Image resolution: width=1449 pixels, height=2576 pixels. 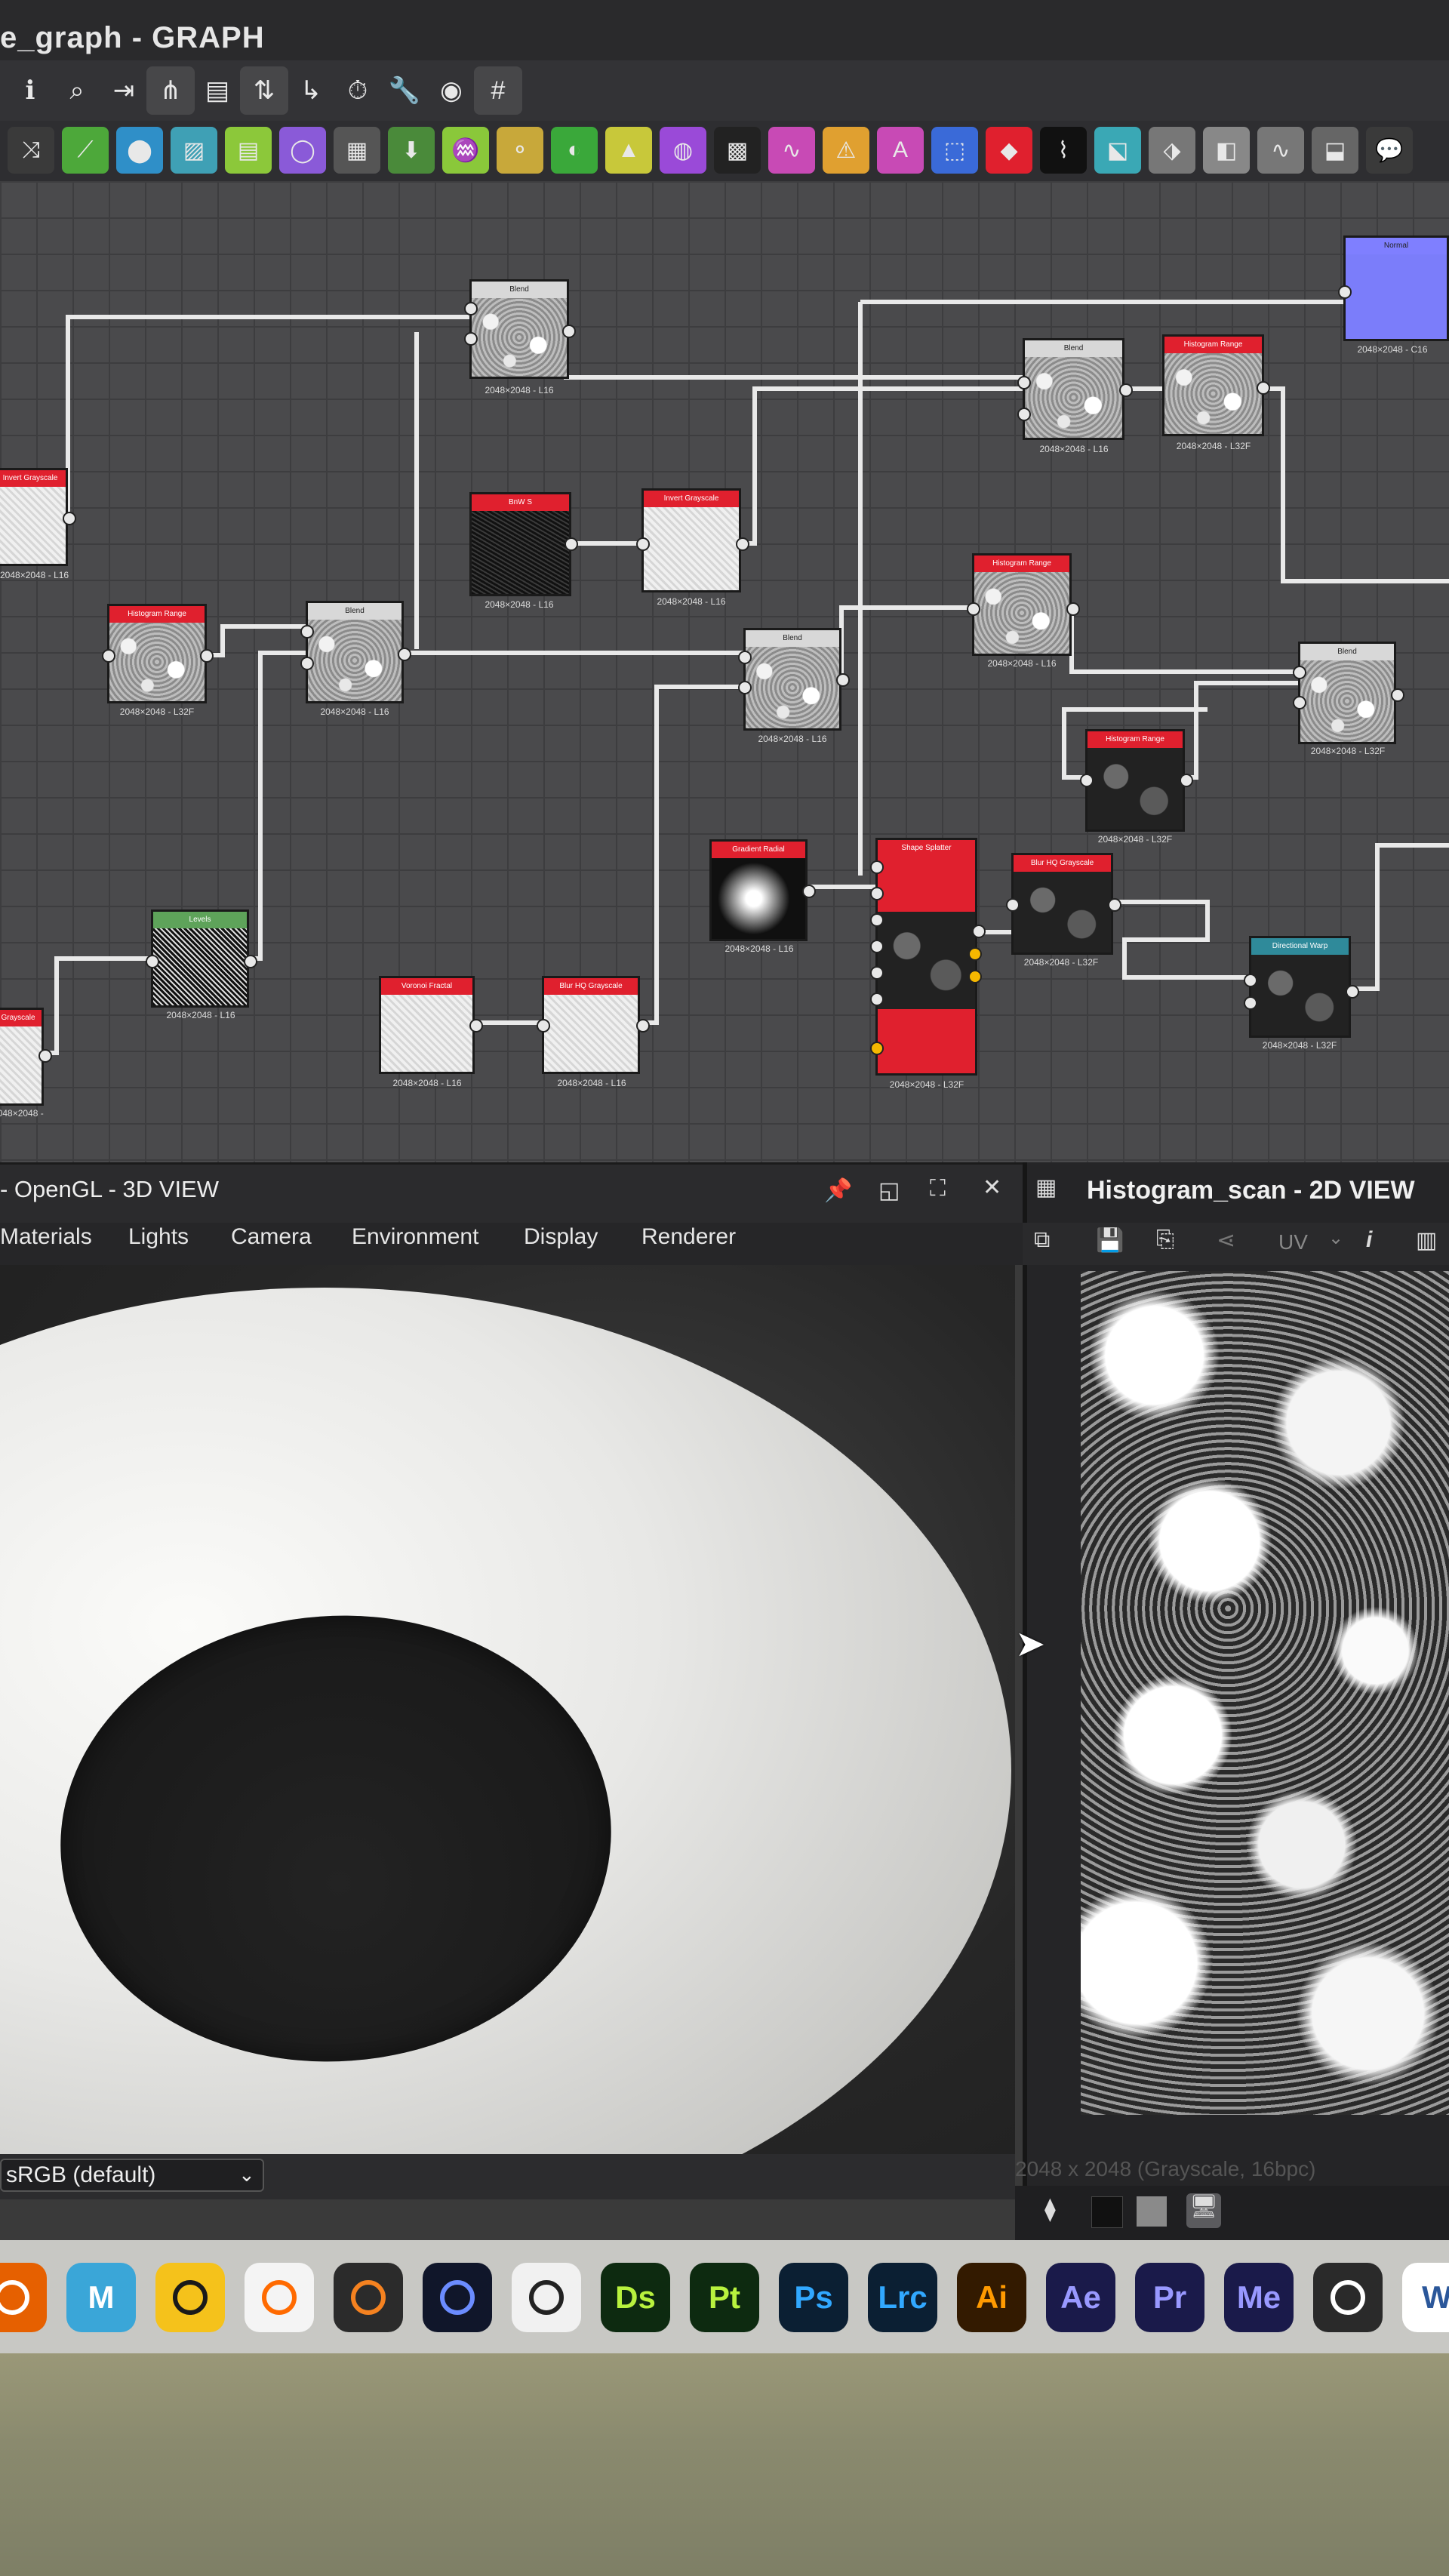 I want to click on menu-materials: Materials, so click(x=46, y=1237).